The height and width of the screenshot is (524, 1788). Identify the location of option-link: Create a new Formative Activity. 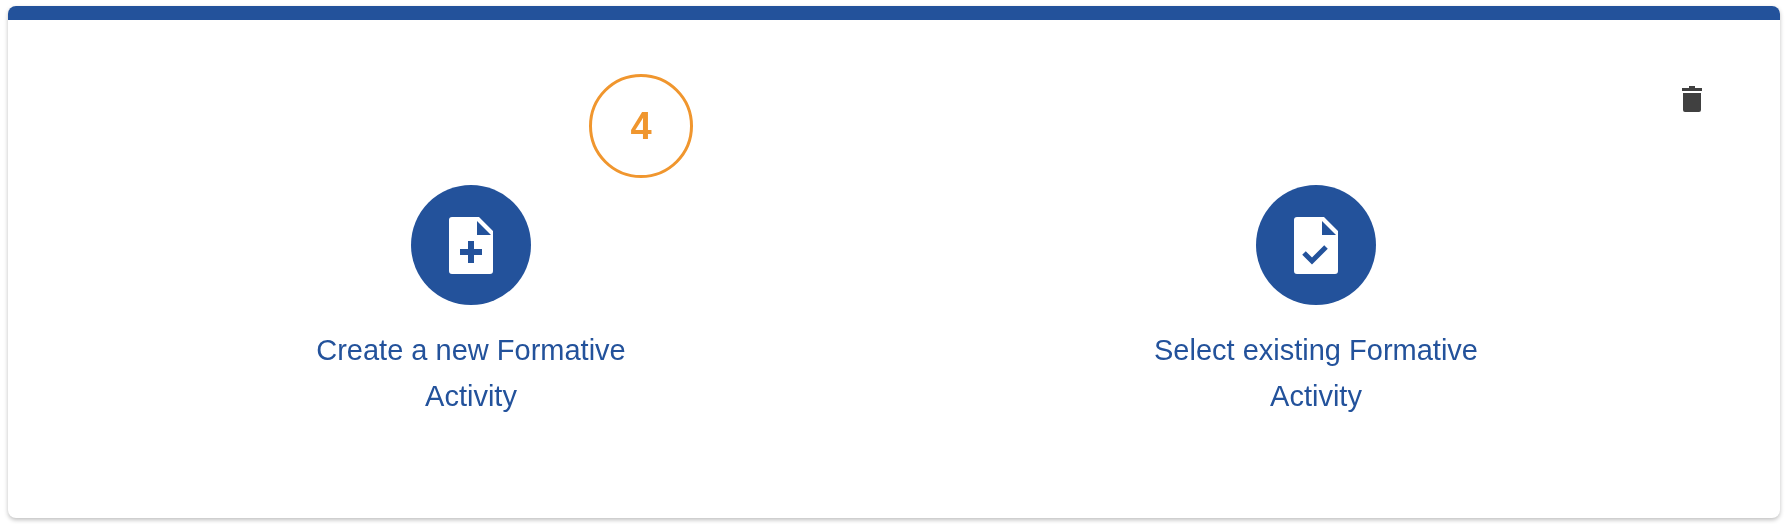
(471, 373).